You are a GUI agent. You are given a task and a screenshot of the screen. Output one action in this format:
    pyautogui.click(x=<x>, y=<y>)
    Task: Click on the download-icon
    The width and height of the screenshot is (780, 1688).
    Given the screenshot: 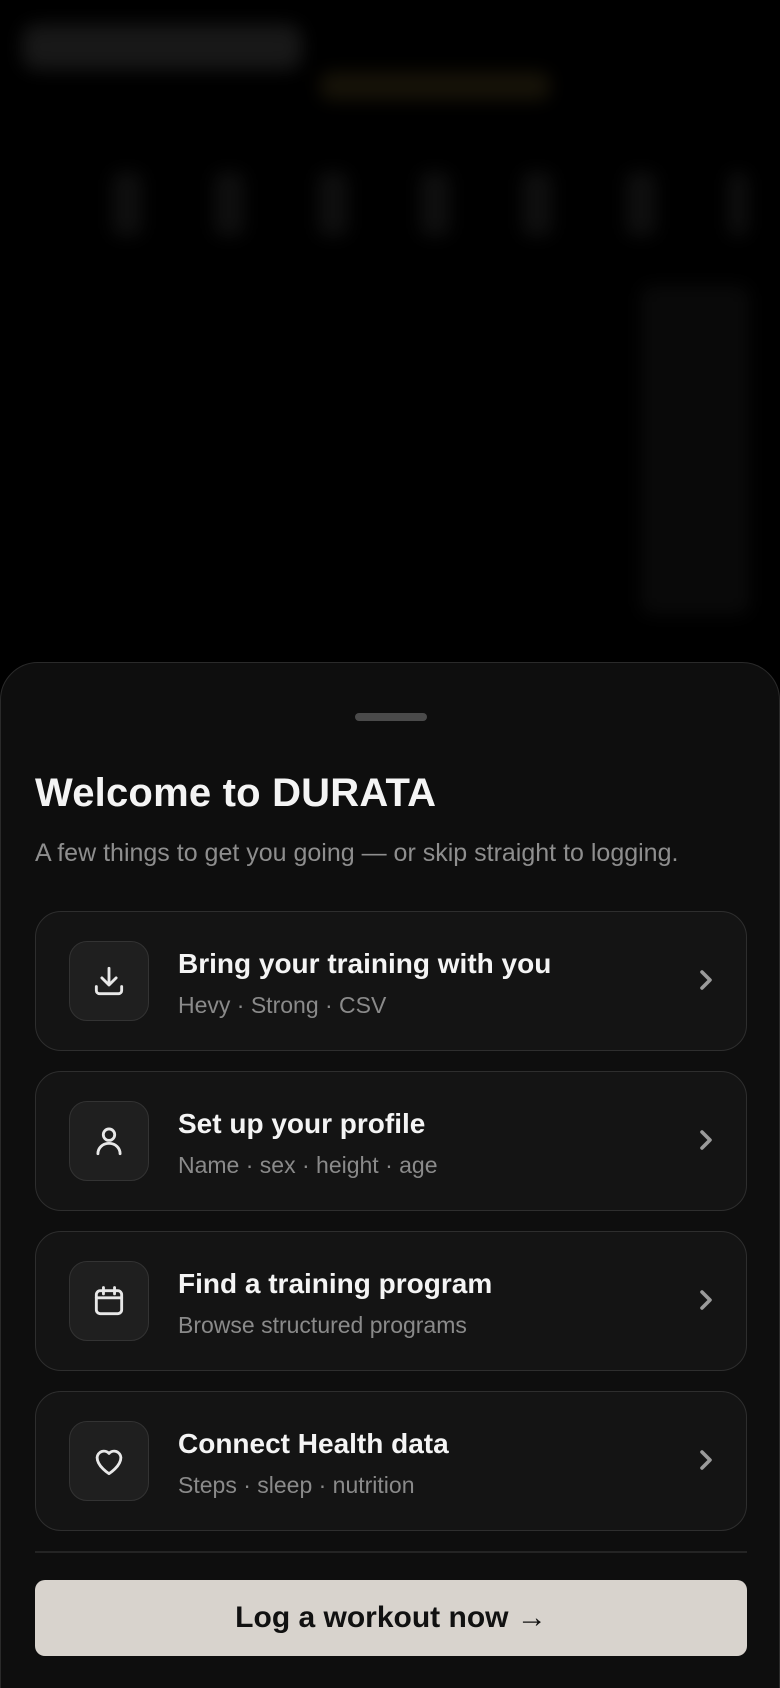 What is the action you would take?
    pyautogui.click(x=109, y=981)
    